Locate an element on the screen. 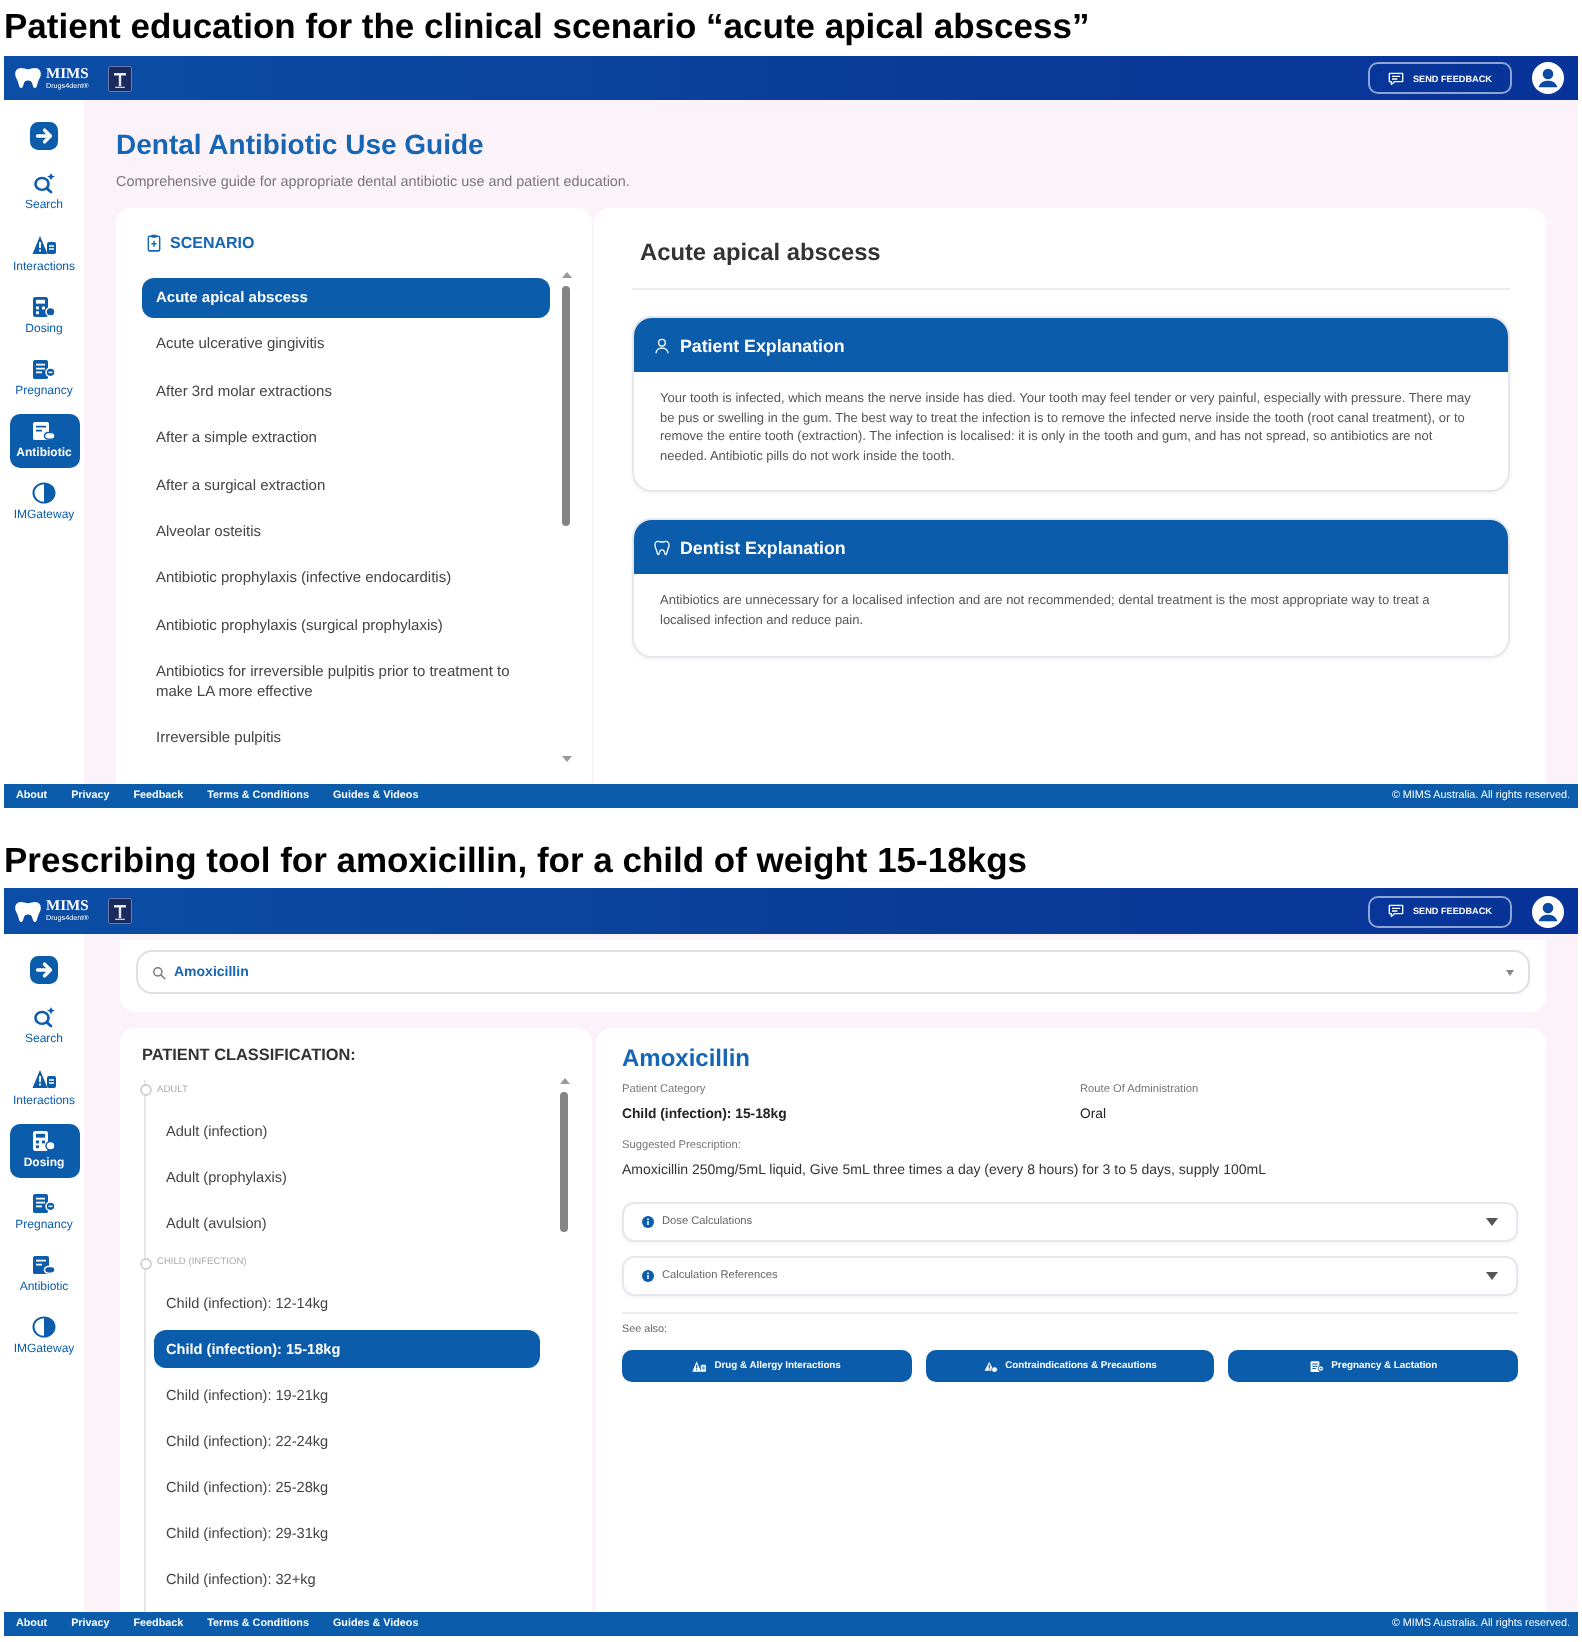  page-title: Dental Antibiotic Use Guide is located at coordinates (300, 144).